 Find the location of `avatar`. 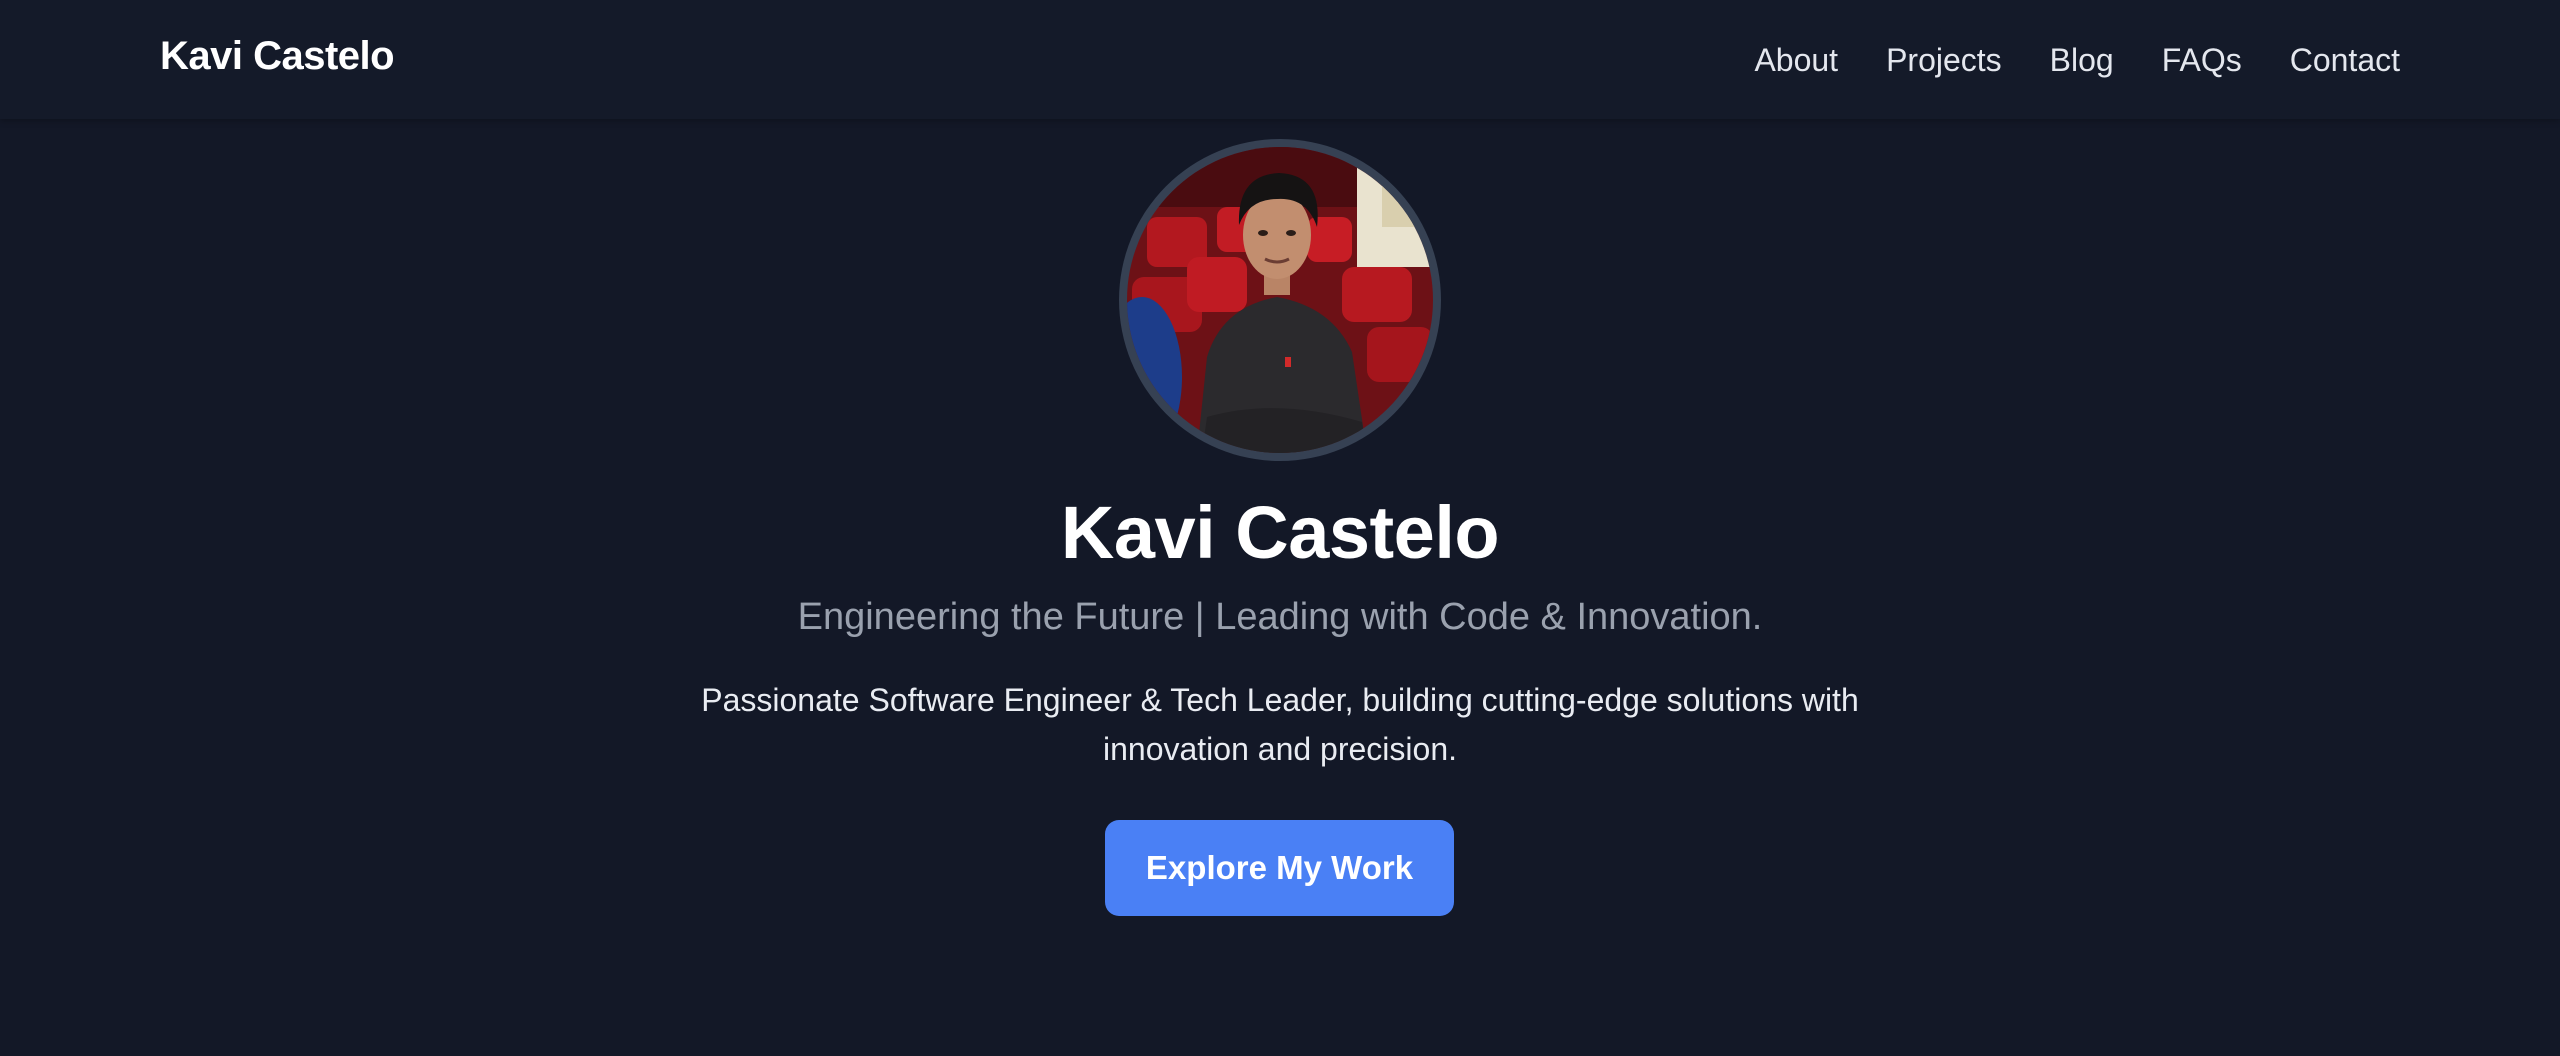

avatar is located at coordinates (1280, 300).